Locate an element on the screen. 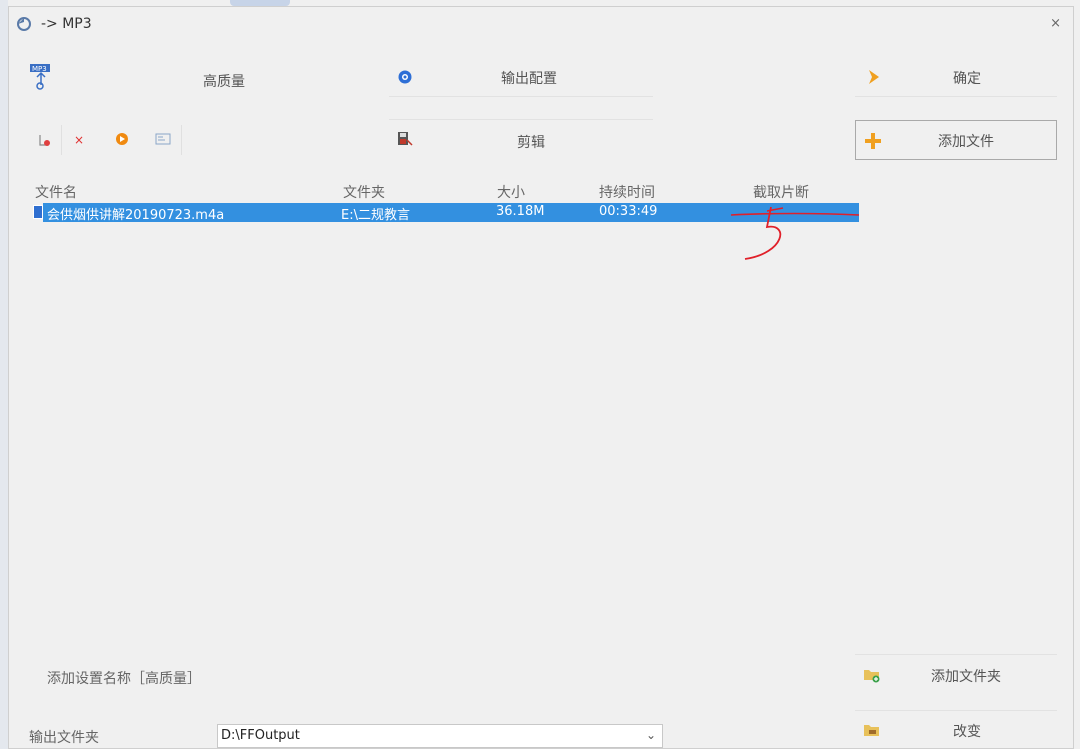 This screenshot has height=749, width=1080. clip-button: 剪辑 is located at coordinates (521, 140).